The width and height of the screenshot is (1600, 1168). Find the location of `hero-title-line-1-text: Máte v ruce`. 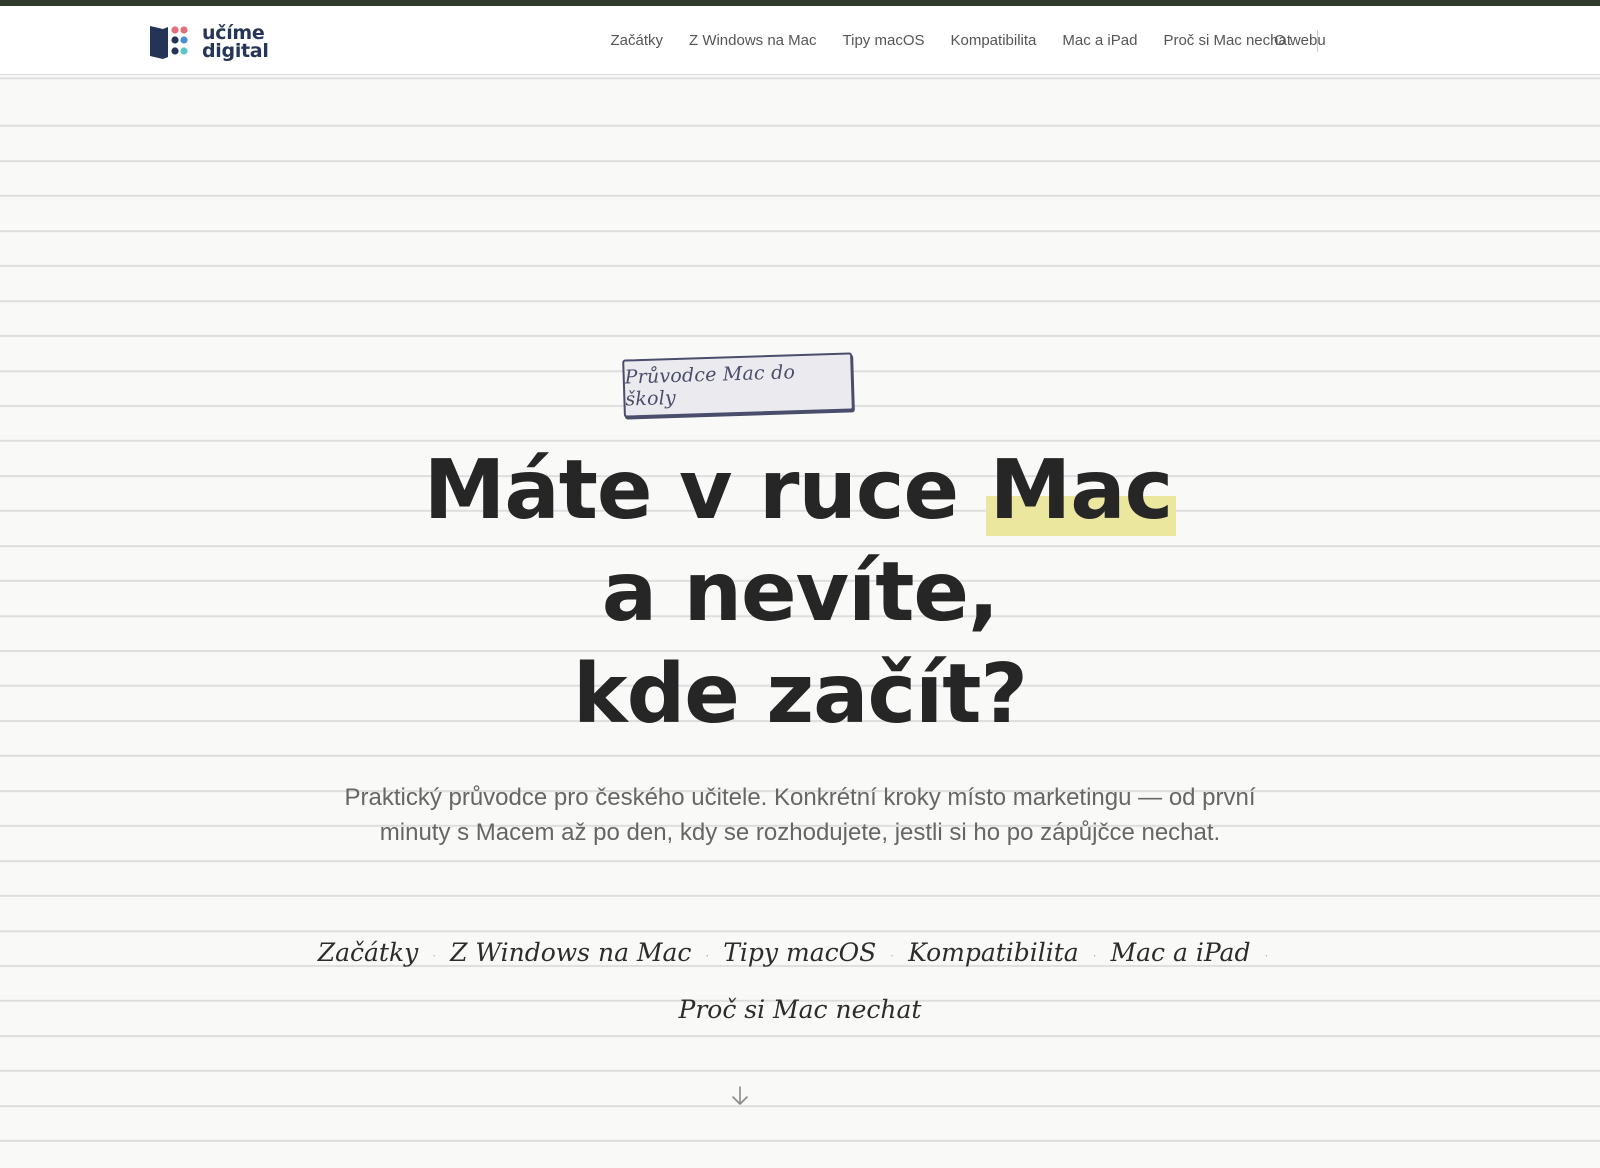

hero-title-line-1-text: Máte v ruce is located at coordinates (691, 490).